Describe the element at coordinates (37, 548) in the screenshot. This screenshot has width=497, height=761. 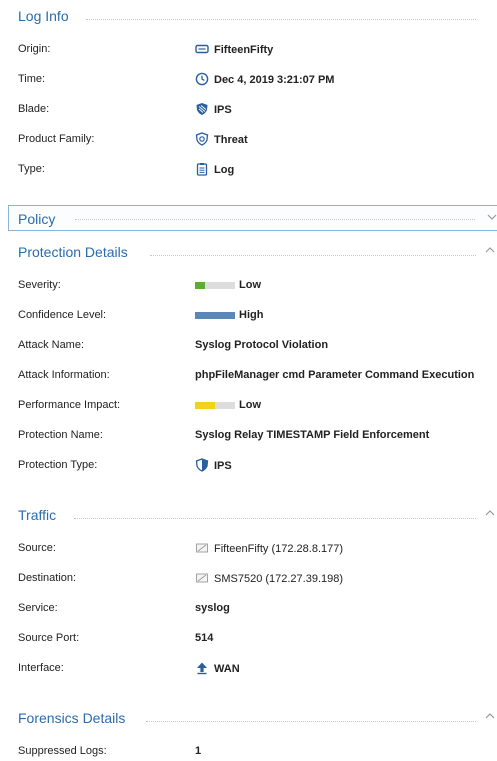
I see `source-label: Source:` at that location.